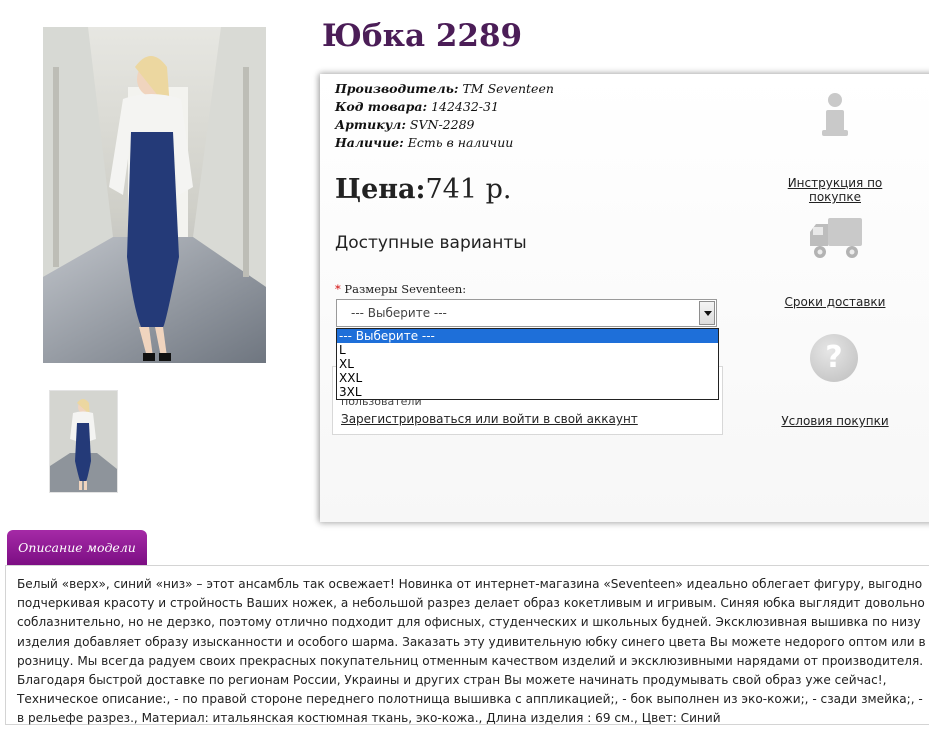 The width and height of the screenshot is (929, 729). What do you see at coordinates (508, 88) in the screenshot?
I see `manufacturer-value: ТМ Seventeen` at bounding box center [508, 88].